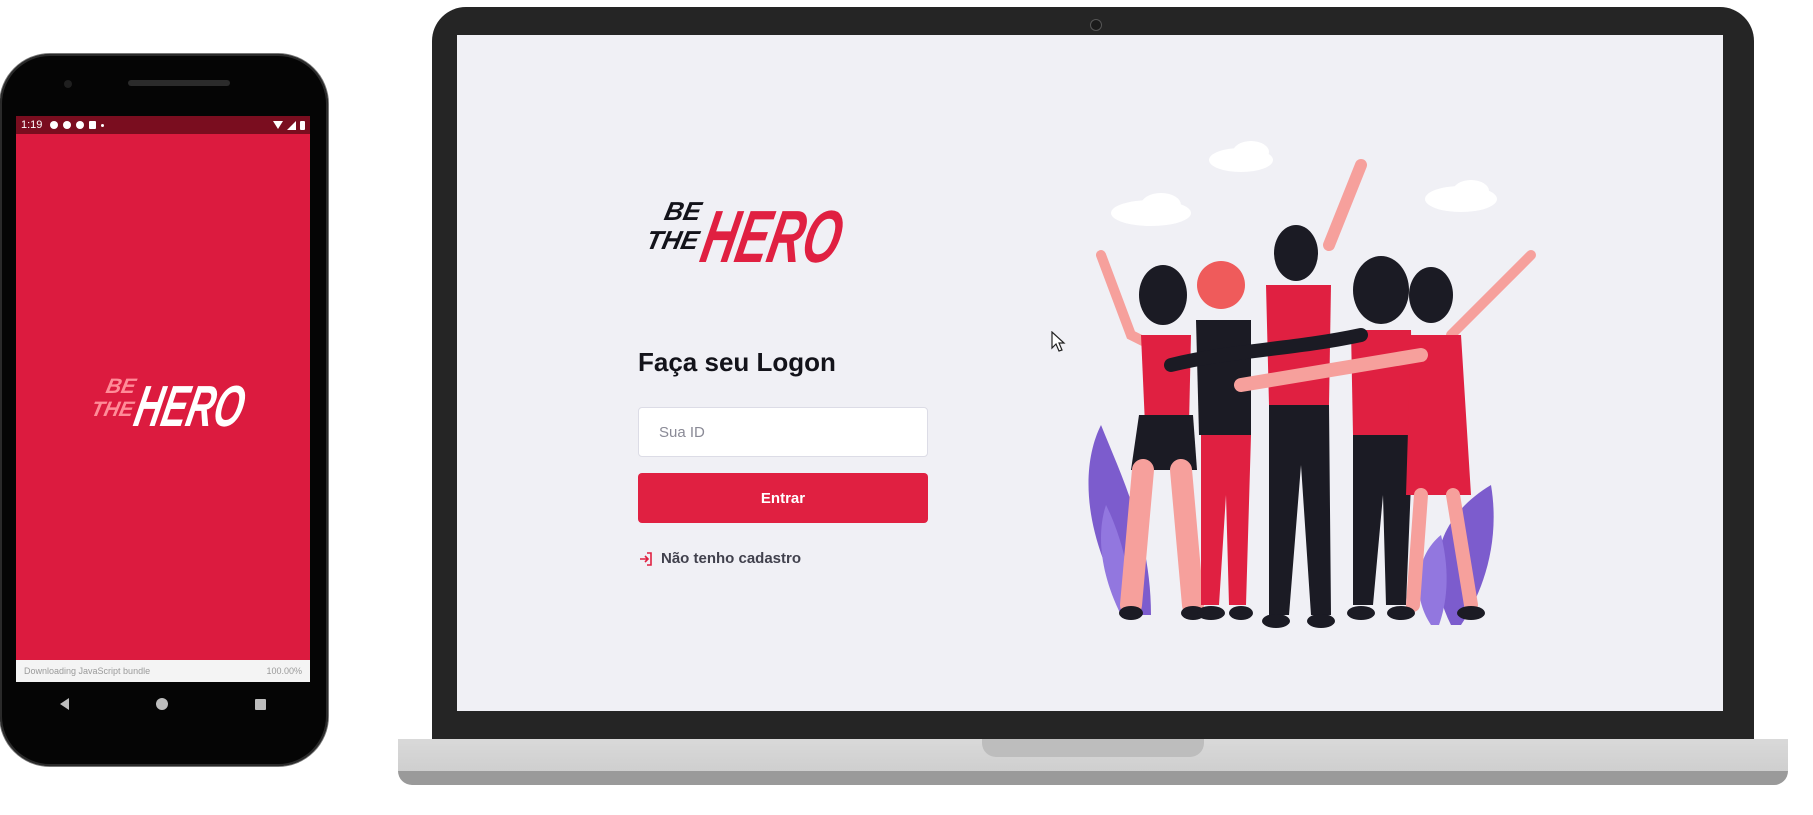 Image resolution: width=1813 pixels, height=815 pixels. I want to click on battery-icon, so click(302, 125).